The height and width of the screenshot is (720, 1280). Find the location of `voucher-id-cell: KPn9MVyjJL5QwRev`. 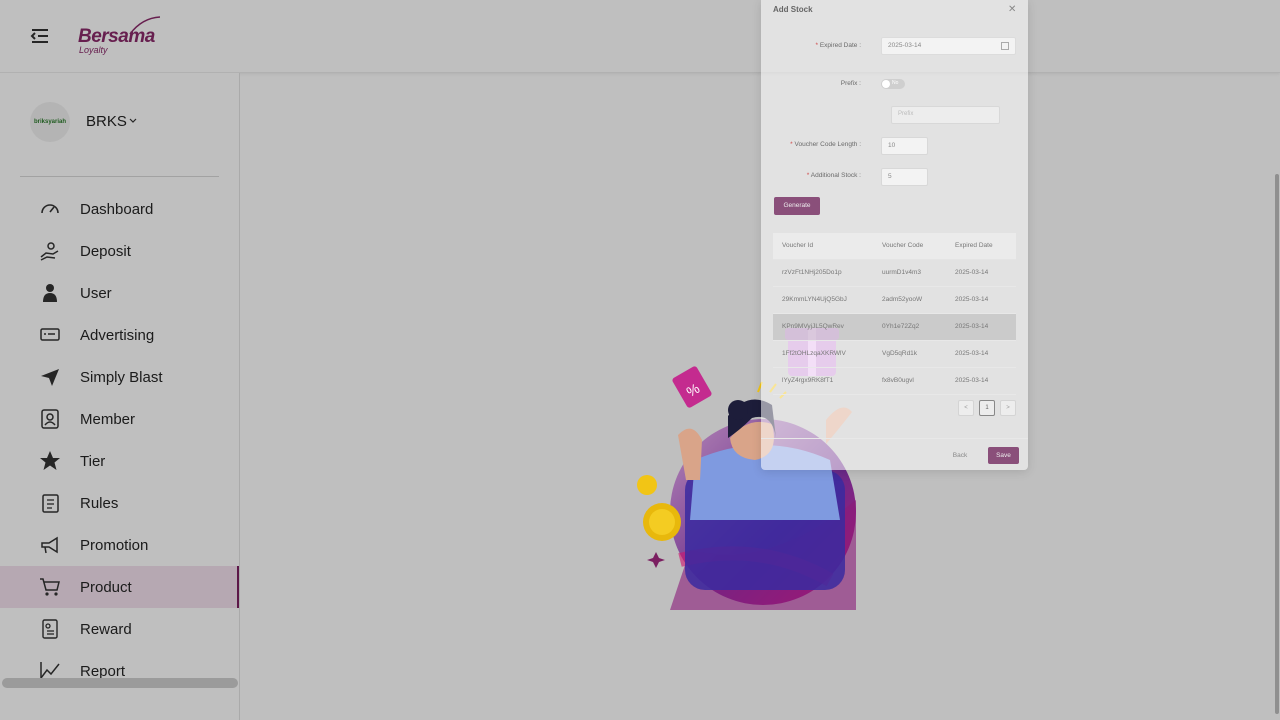

voucher-id-cell: KPn9MVyjJL5QwRev is located at coordinates (813, 326).